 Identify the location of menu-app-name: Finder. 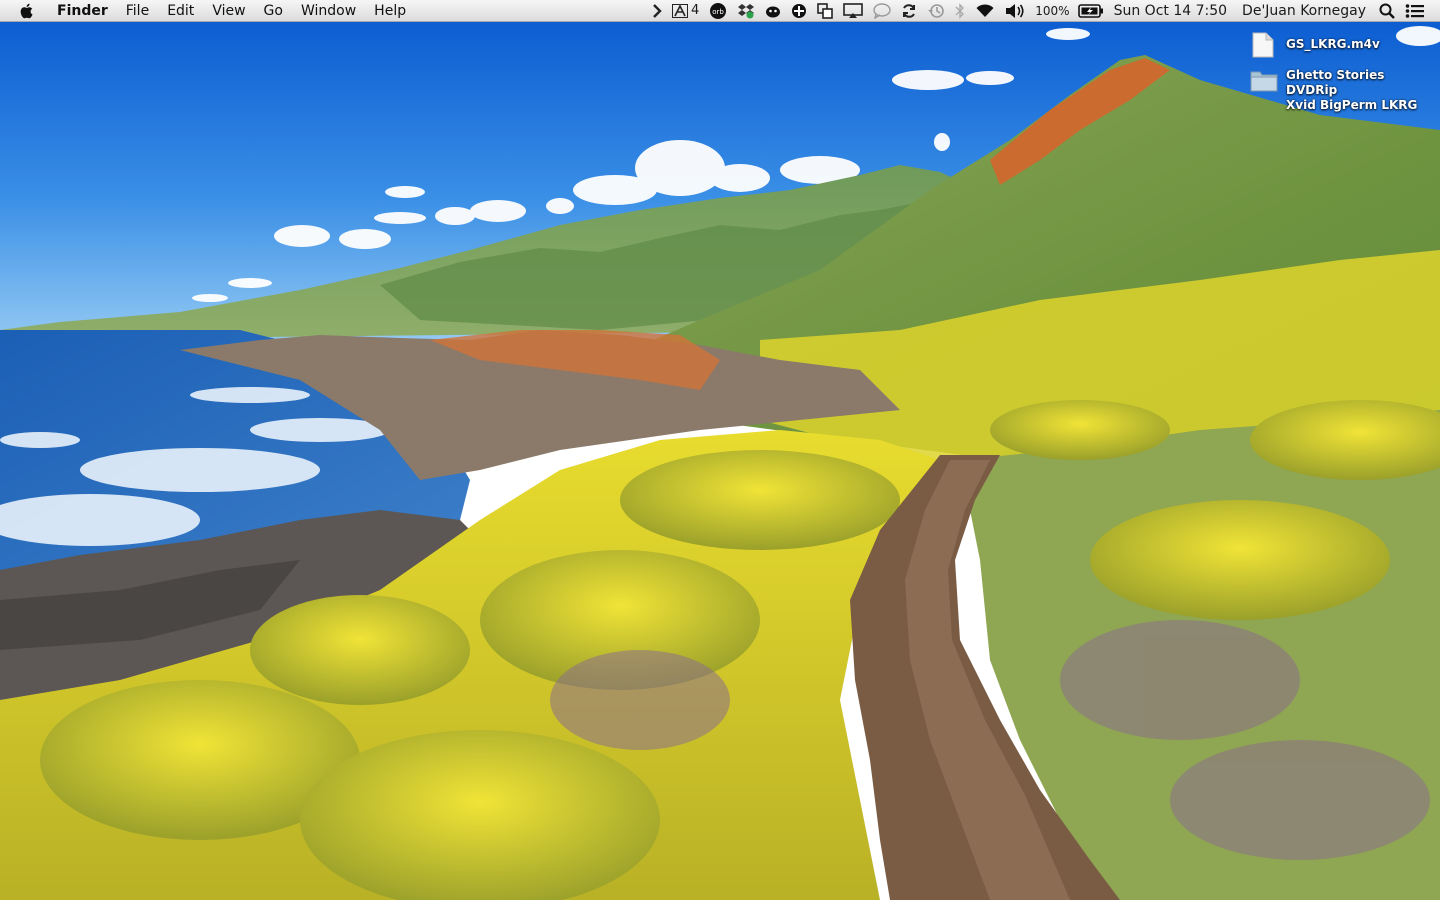
(82, 11).